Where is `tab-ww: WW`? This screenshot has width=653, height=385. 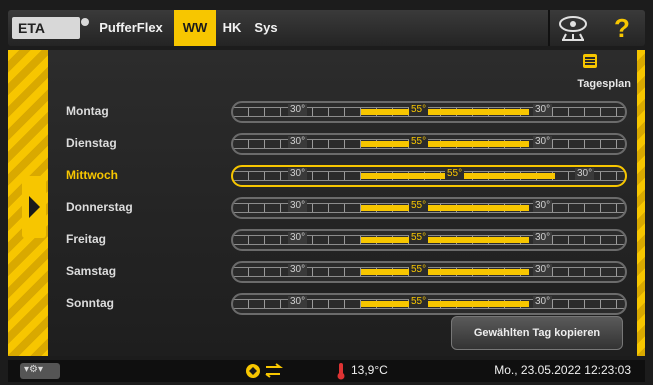 tab-ww: WW is located at coordinates (195, 28).